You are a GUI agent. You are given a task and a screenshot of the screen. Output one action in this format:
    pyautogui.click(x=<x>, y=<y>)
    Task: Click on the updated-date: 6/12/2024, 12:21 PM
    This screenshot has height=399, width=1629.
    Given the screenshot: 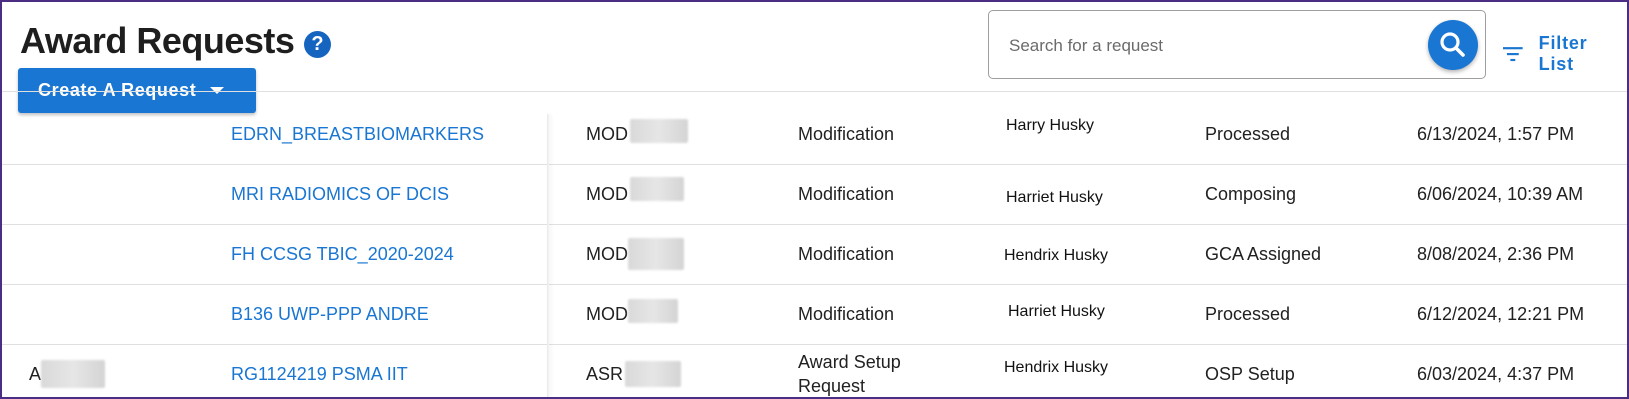 What is the action you would take?
    pyautogui.click(x=1501, y=313)
    